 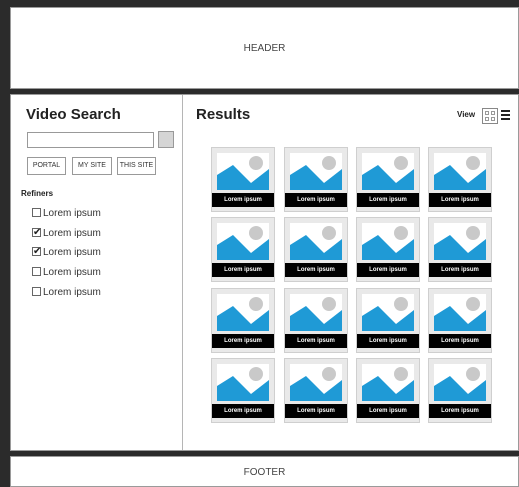 What do you see at coordinates (490, 116) in the screenshot?
I see `grid-view-icon` at bounding box center [490, 116].